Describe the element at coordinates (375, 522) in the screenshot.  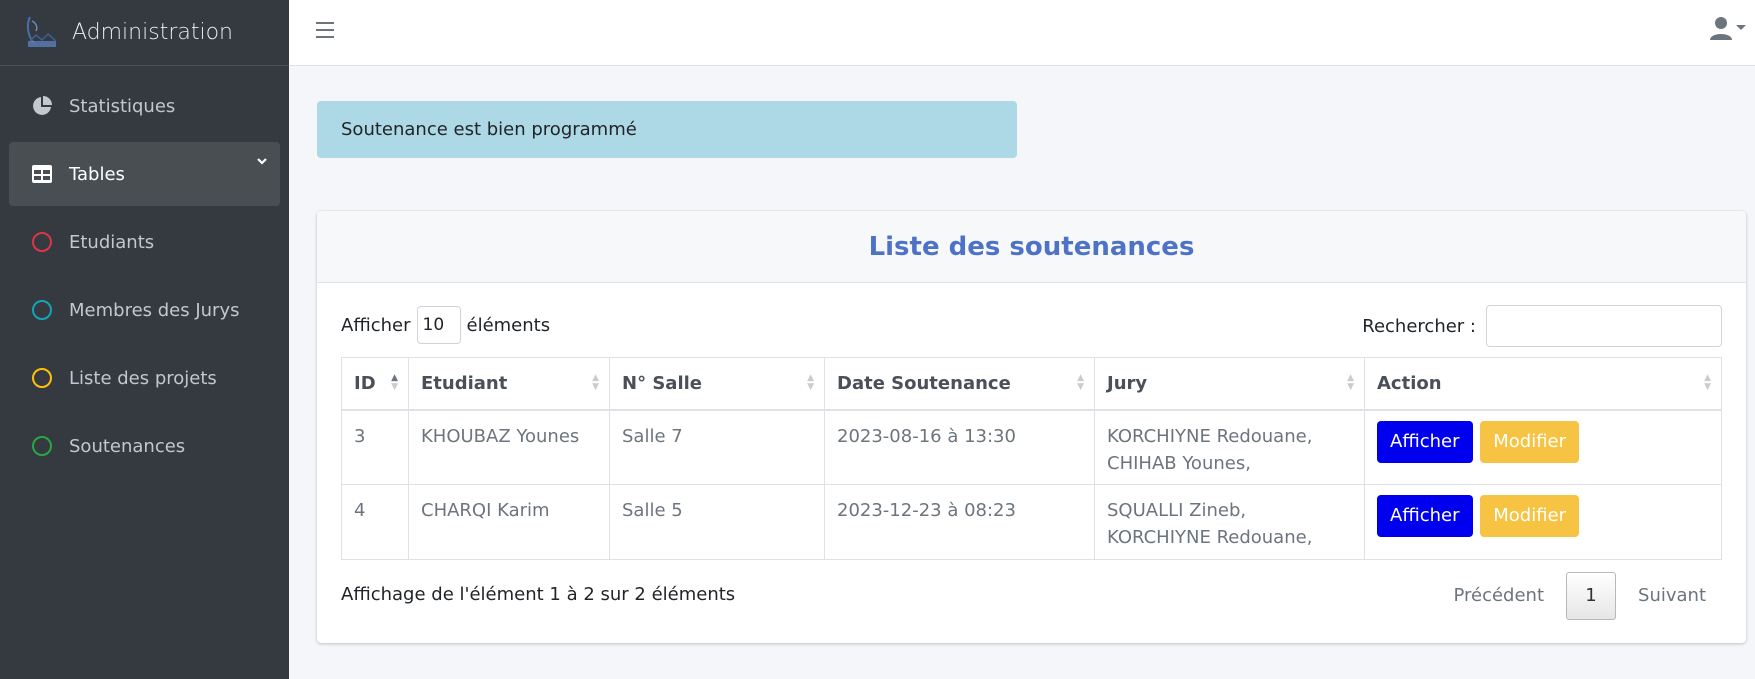
I see `cell-id: 4` at that location.